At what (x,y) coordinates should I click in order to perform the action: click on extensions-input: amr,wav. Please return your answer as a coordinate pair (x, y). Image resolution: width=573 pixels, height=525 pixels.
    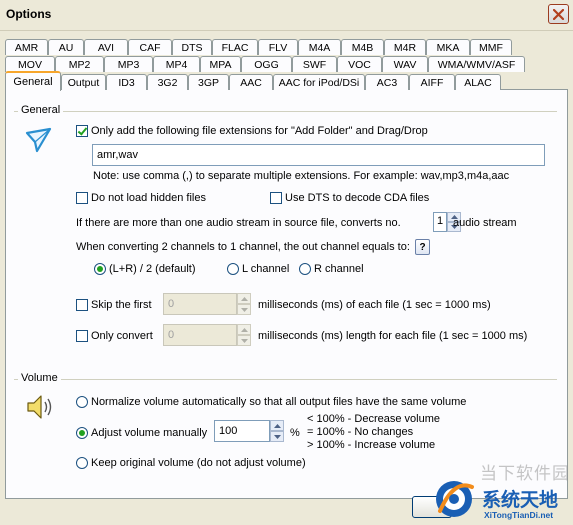
    Looking at the image, I should click on (318, 155).